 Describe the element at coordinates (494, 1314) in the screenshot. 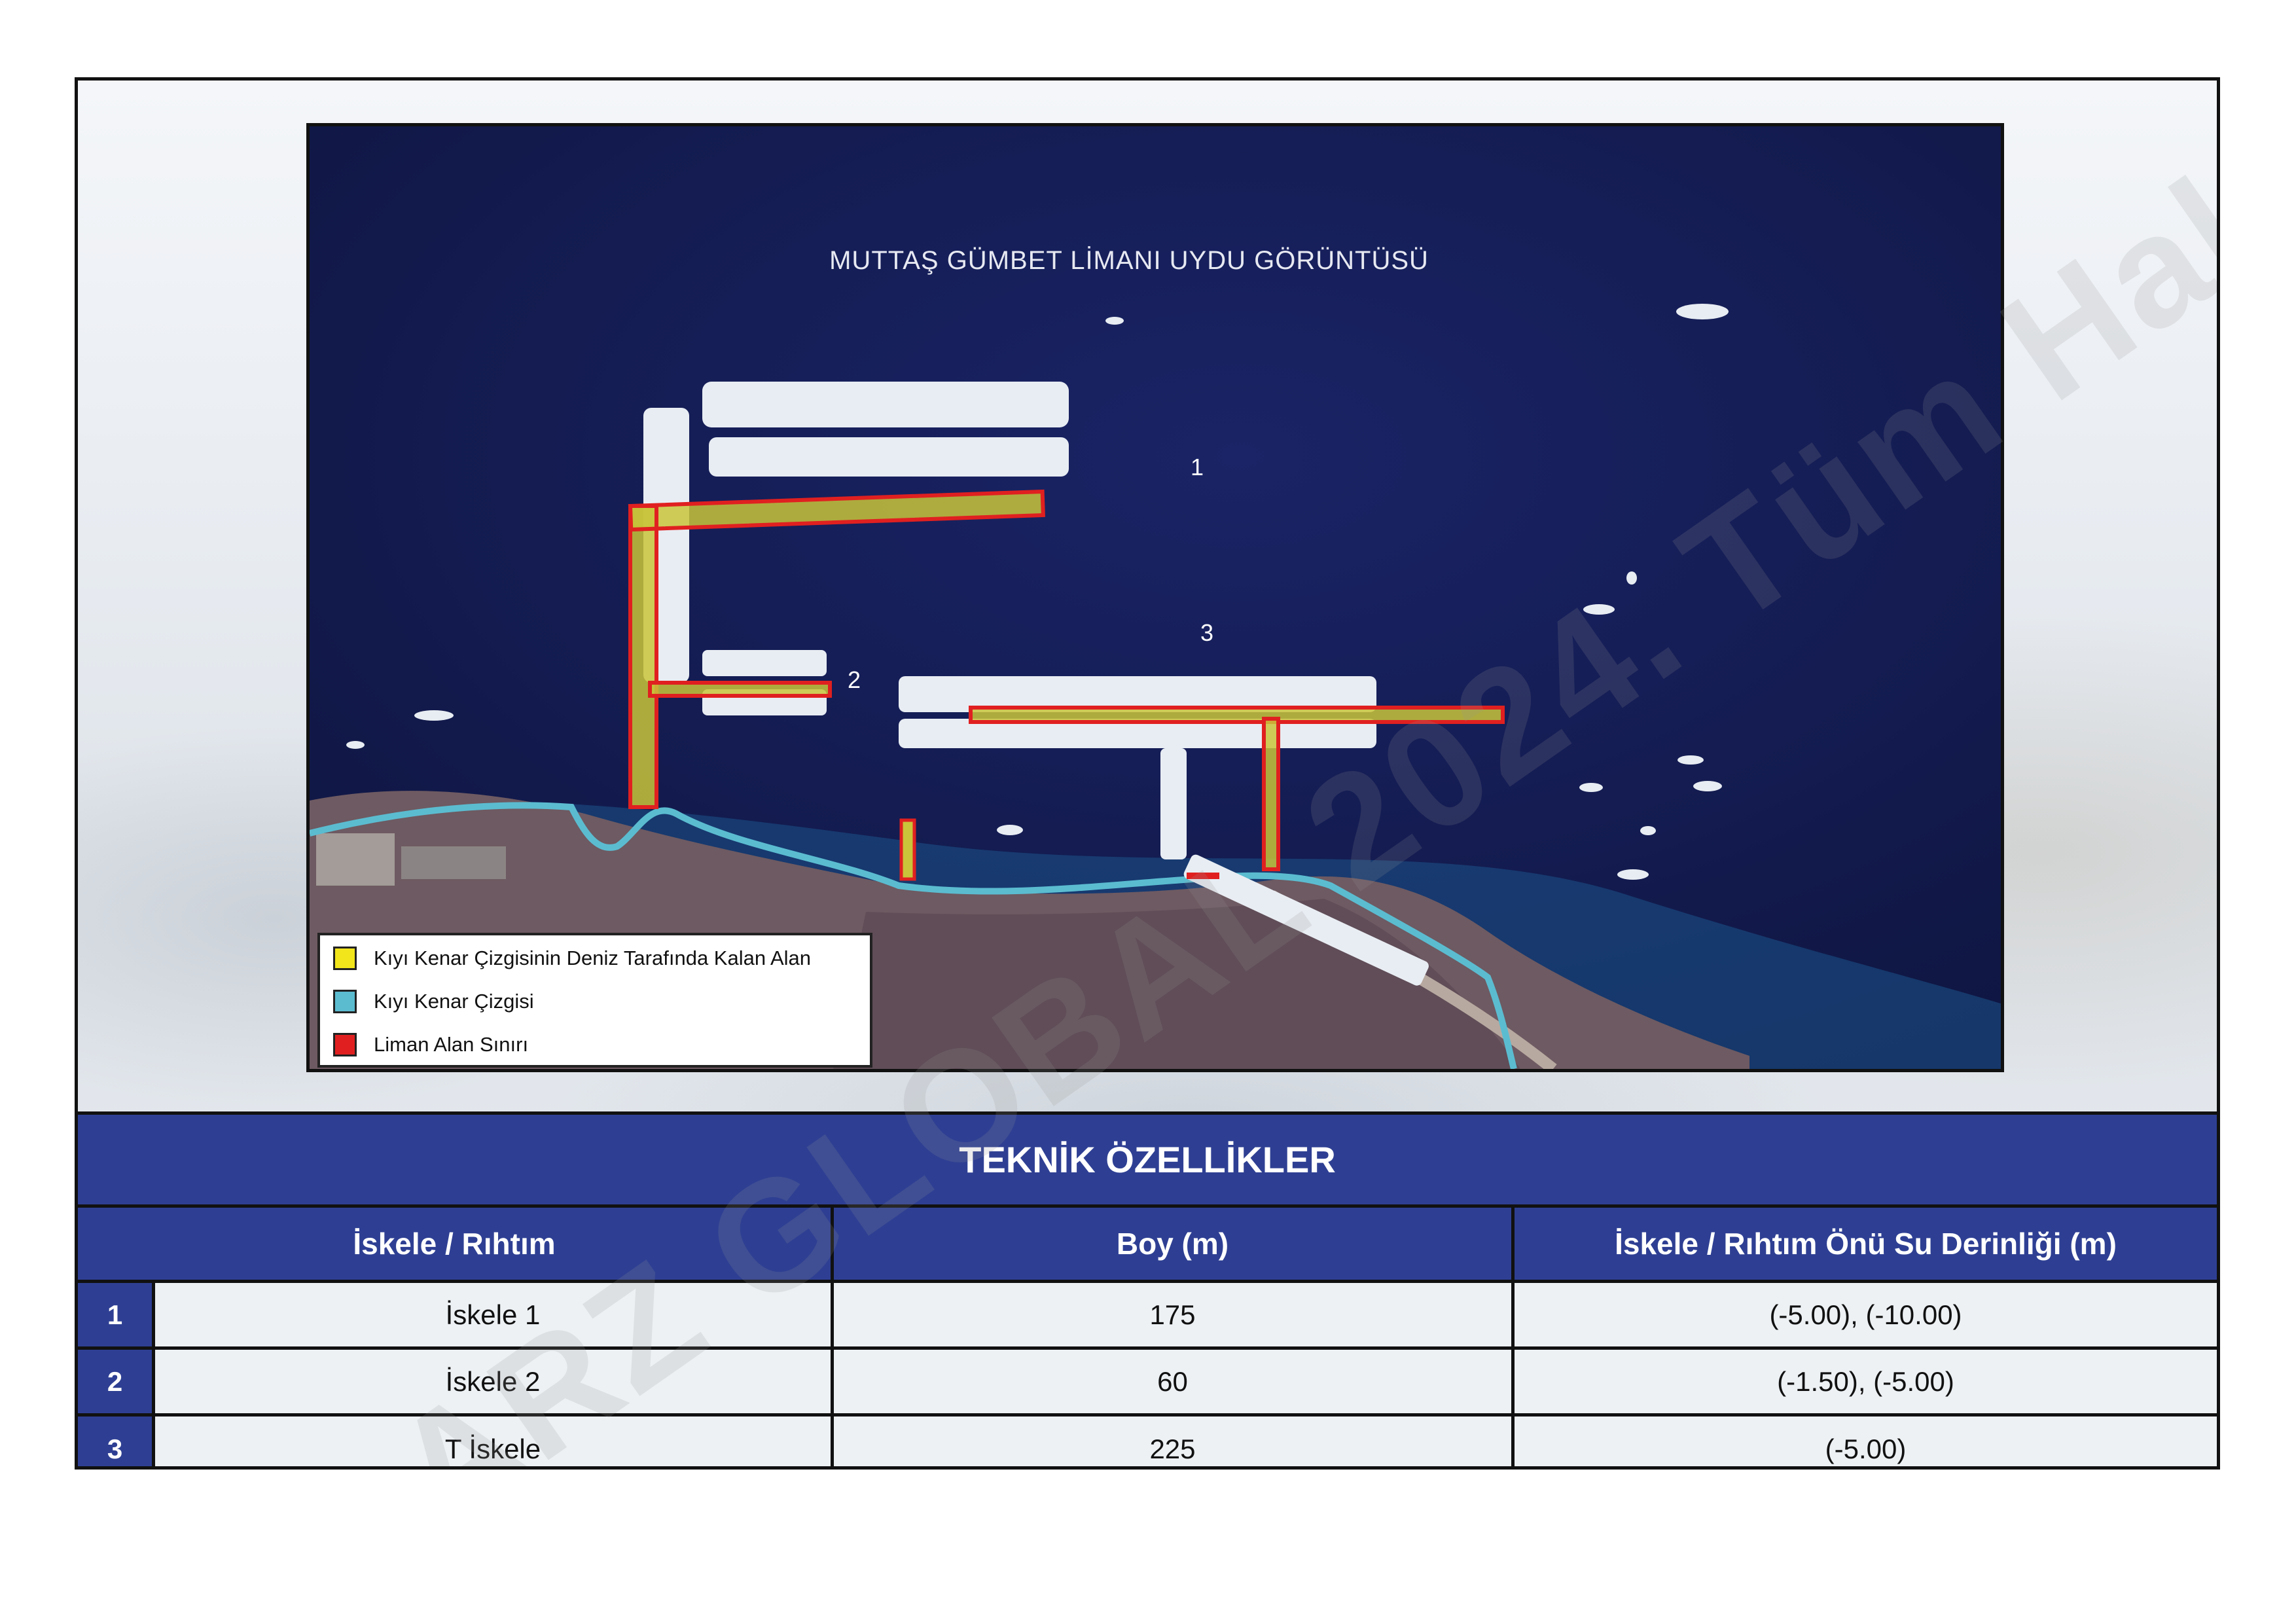

I see `row-name: İskele 1` at that location.